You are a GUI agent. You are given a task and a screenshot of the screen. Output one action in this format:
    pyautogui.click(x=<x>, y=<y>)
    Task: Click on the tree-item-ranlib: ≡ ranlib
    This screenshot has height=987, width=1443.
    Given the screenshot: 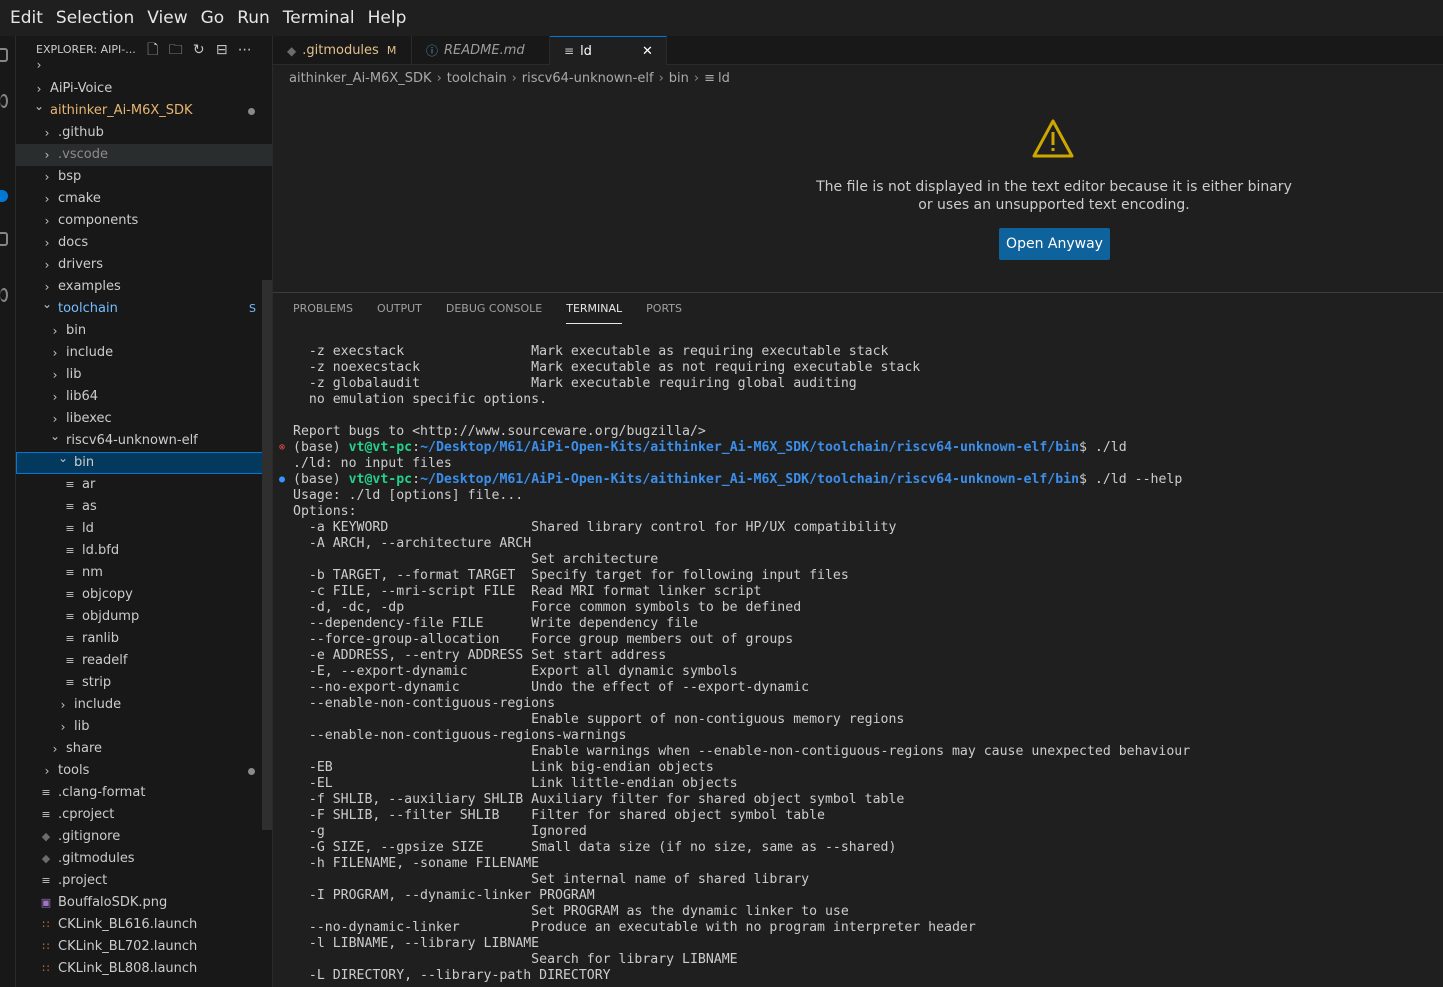 What is the action you would take?
    pyautogui.click(x=144, y=639)
    